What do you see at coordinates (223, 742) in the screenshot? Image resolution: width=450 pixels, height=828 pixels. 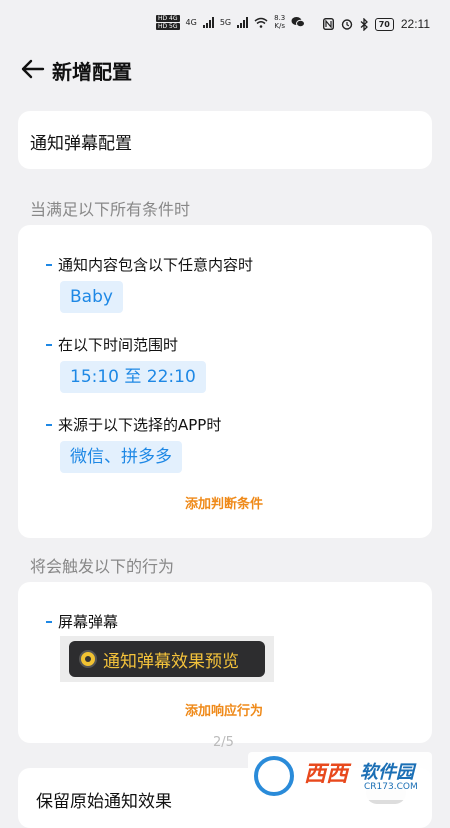 I see `page-indicator: 2/5` at bounding box center [223, 742].